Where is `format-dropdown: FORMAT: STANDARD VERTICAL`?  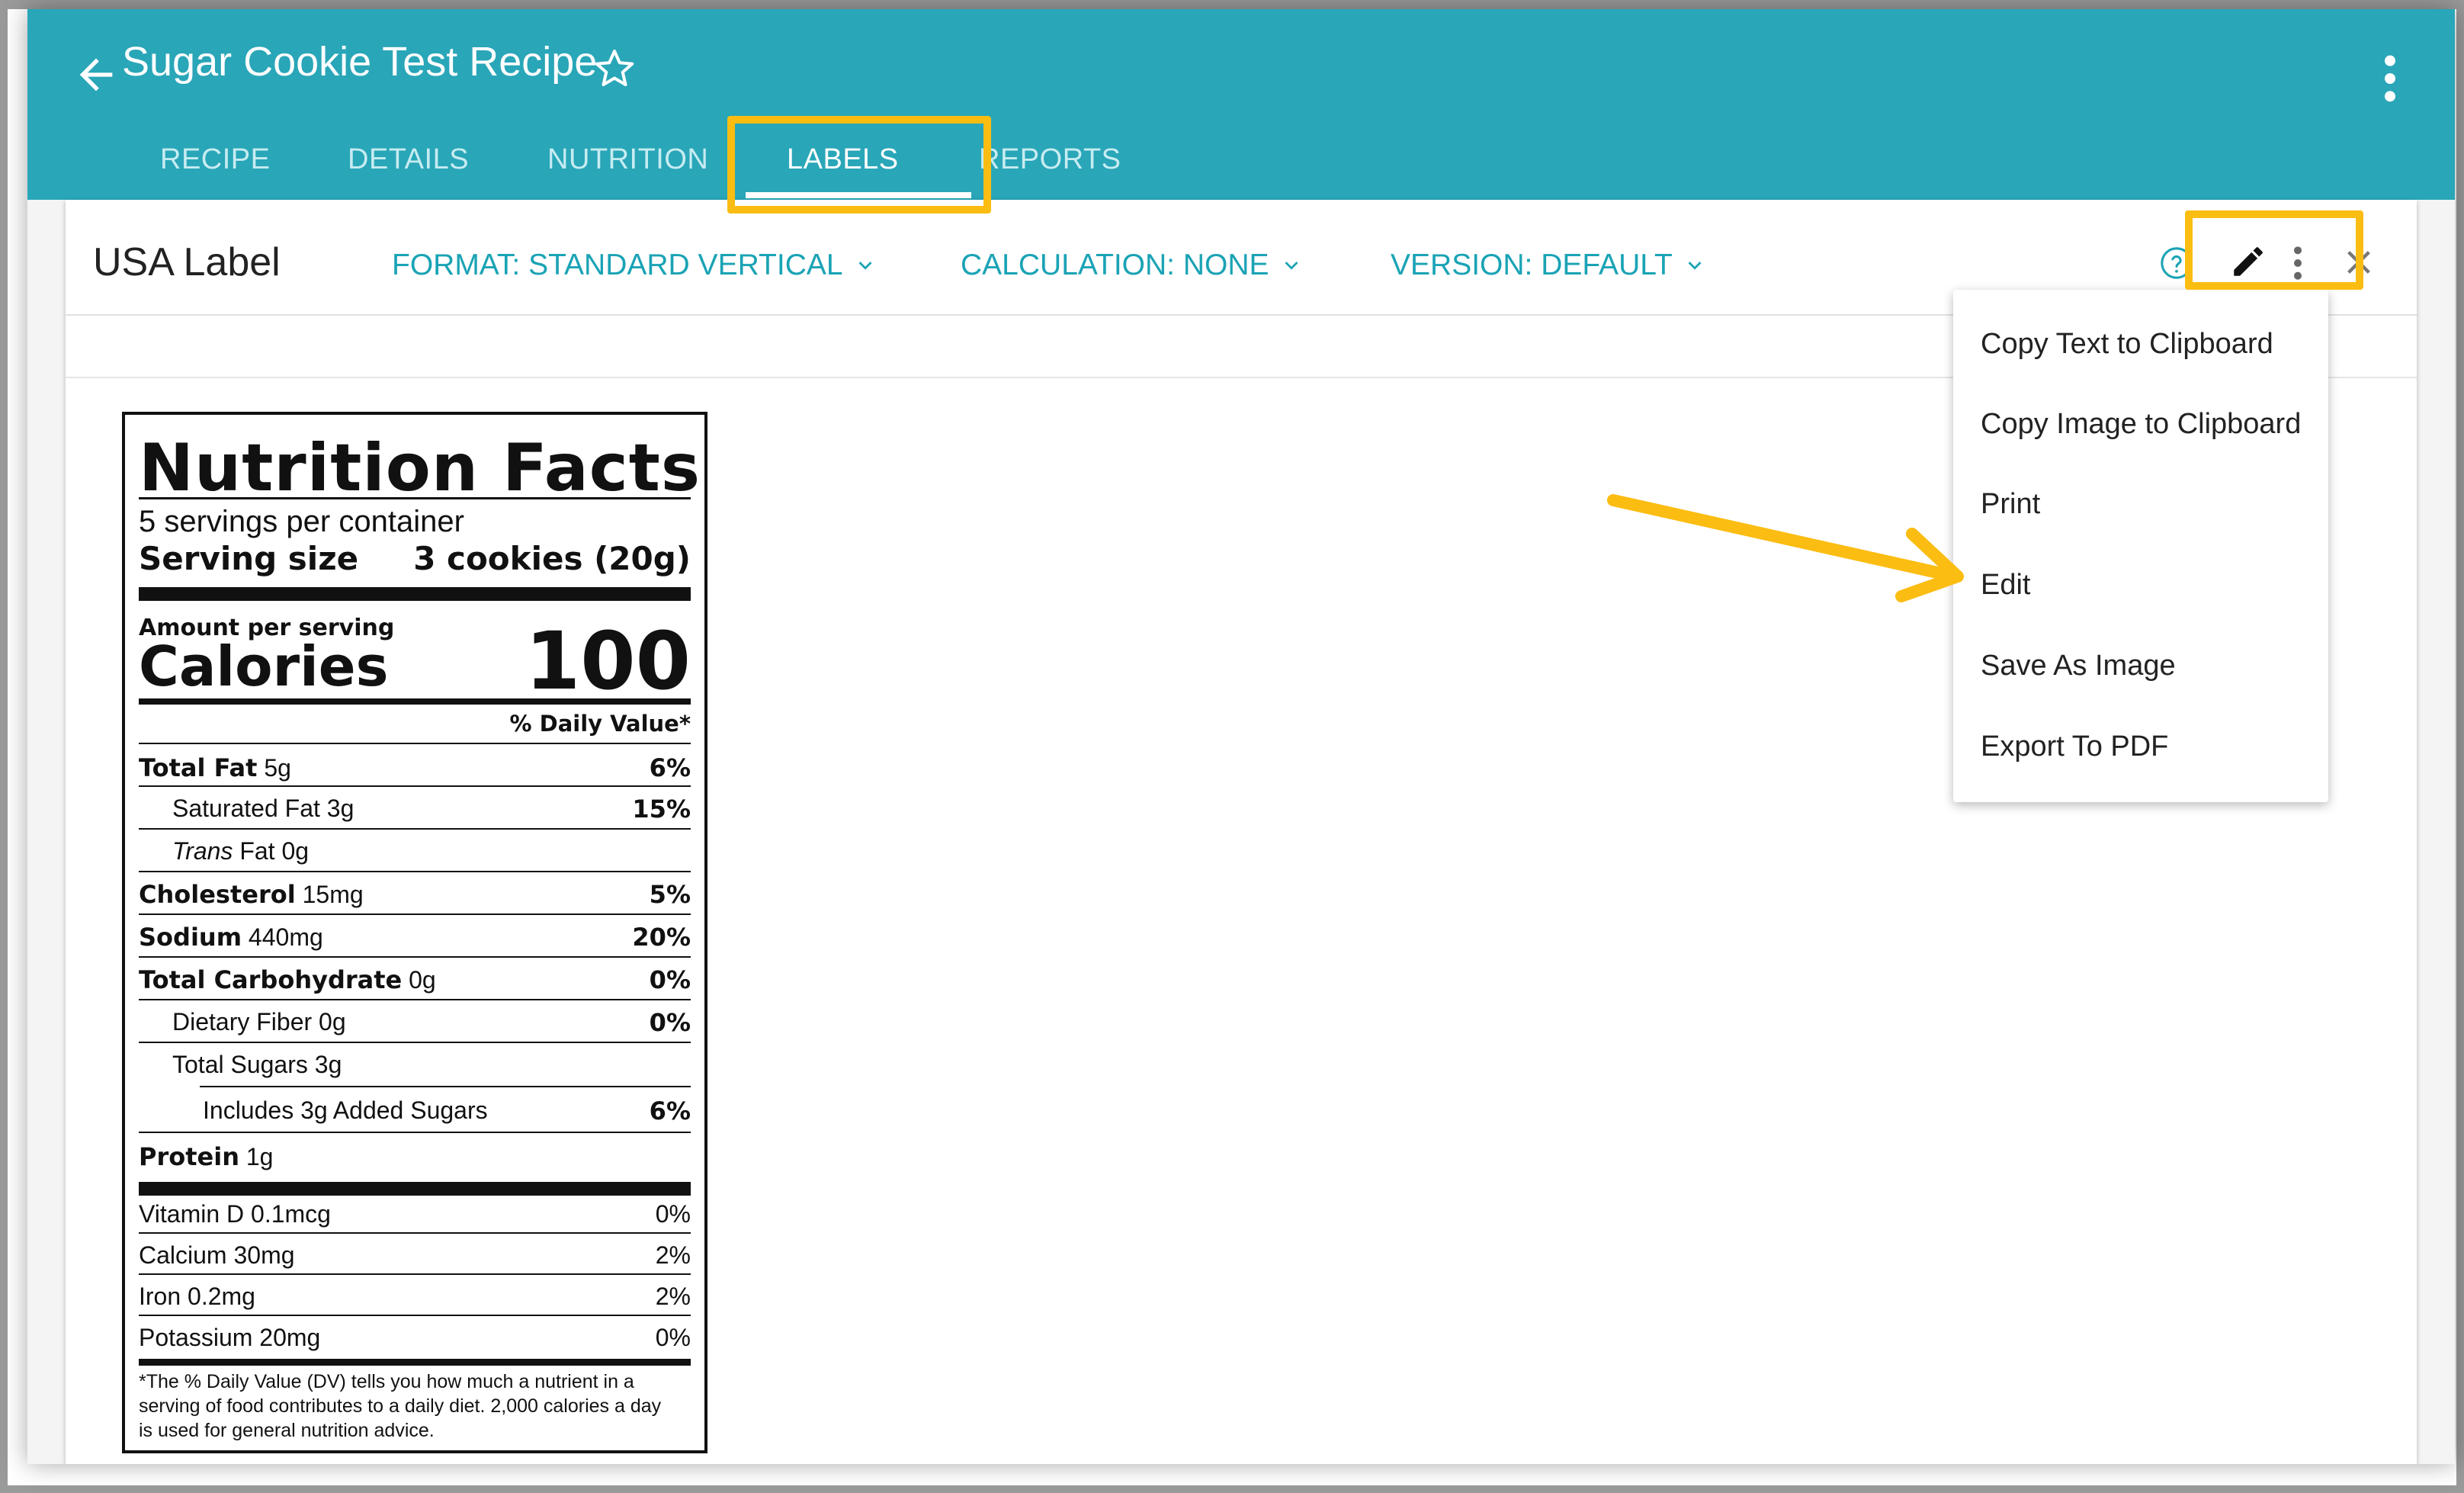 format-dropdown: FORMAT: STANDARD VERTICAL is located at coordinates (635, 265).